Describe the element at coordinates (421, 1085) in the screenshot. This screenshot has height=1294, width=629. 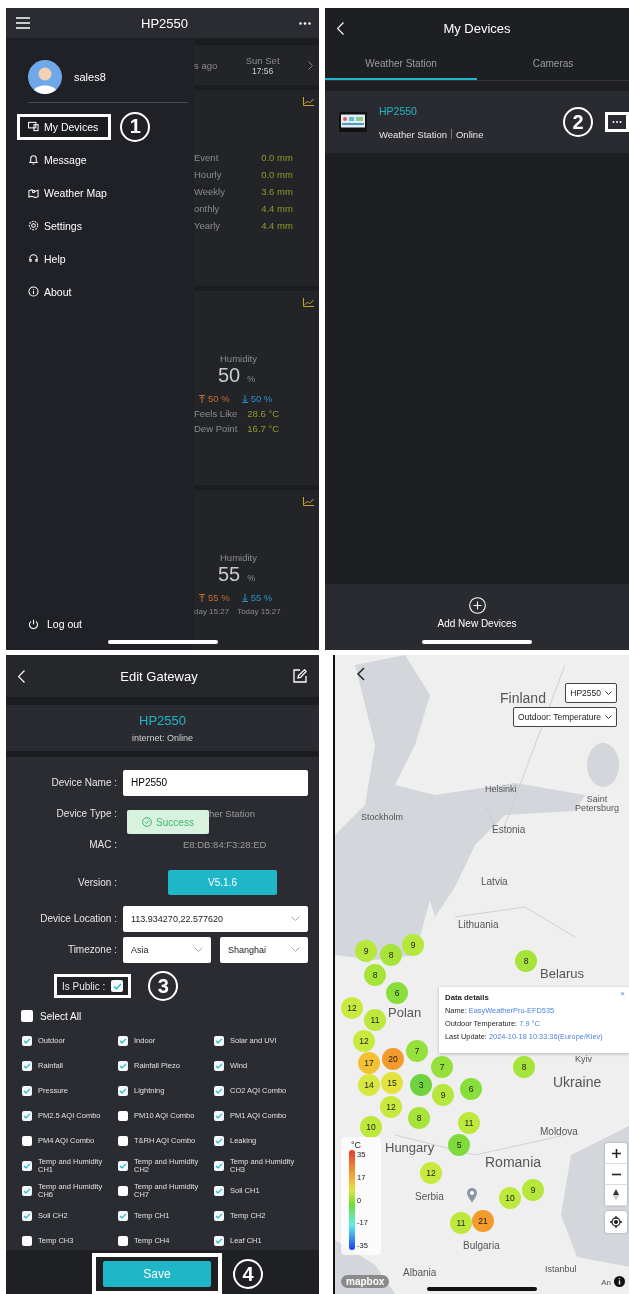
I see `station-marker: 3` at that location.